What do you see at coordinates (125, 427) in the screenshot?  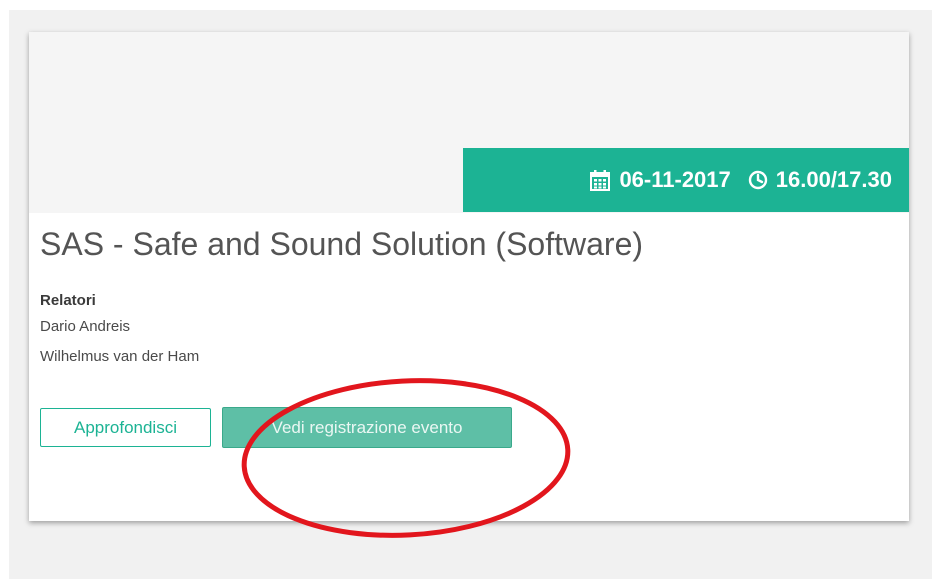 I see `details-button: Approfondisci` at bounding box center [125, 427].